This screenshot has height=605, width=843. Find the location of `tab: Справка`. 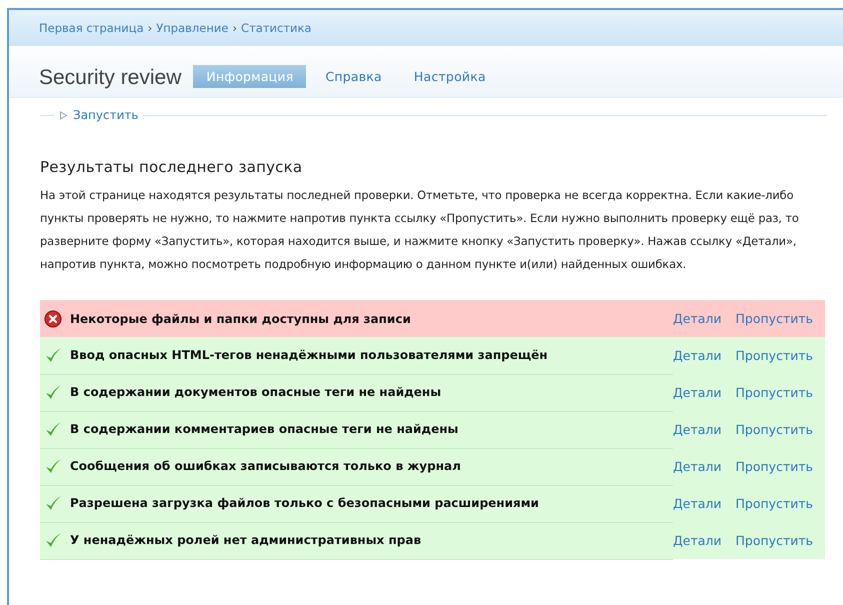

tab: Справка is located at coordinates (353, 76).